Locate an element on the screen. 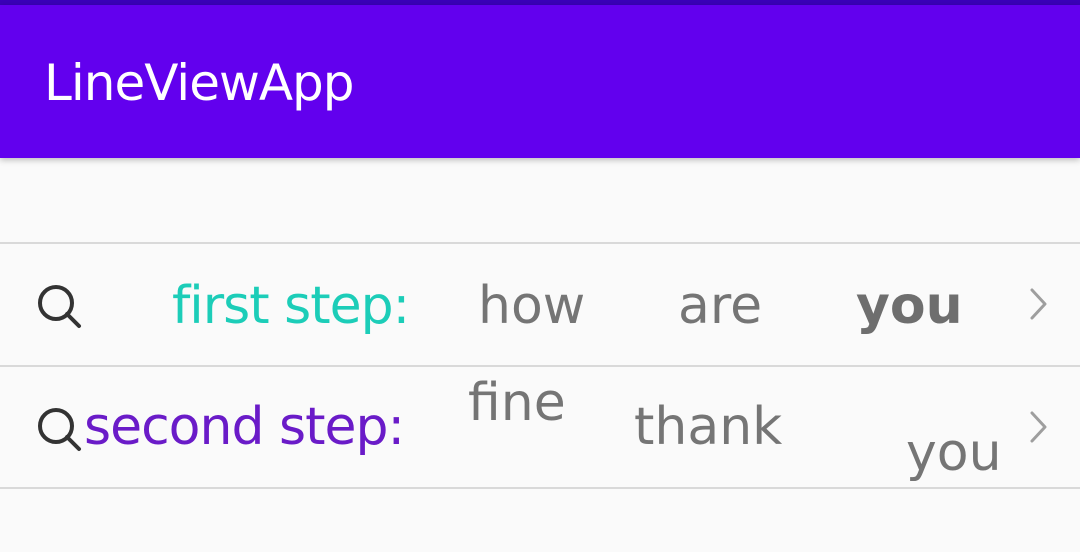 This screenshot has height=552, width=1080. app-title: LineViewApp is located at coordinates (199, 83).